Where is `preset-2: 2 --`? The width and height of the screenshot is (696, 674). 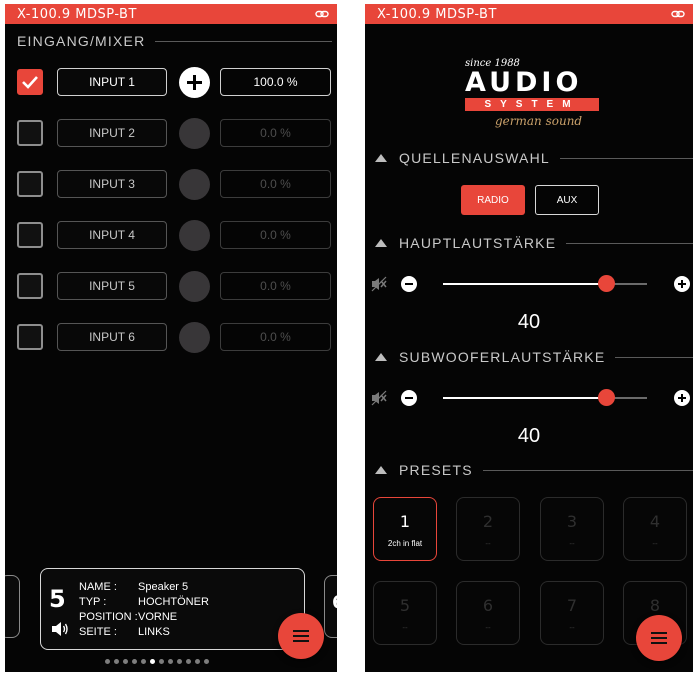
preset-2: 2 -- is located at coordinates (488, 529).